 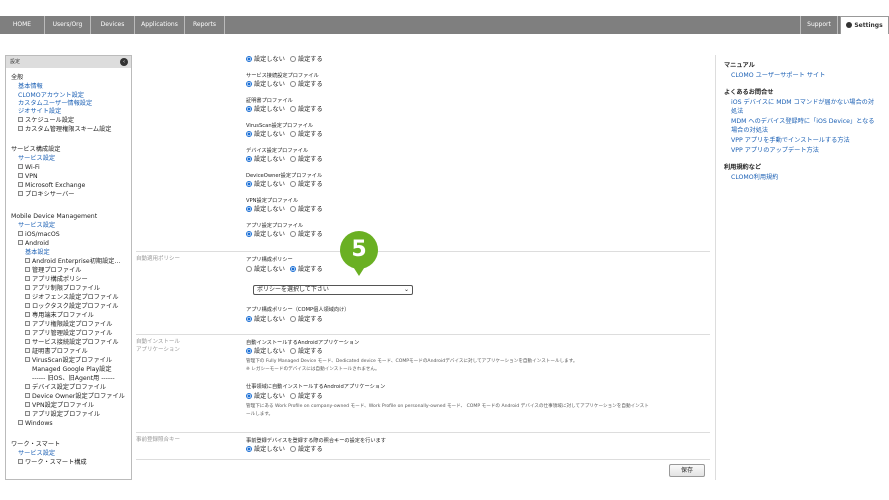 I want to click on sidebar-item-android: 管理プロファイル, so click(x=53, y=271).